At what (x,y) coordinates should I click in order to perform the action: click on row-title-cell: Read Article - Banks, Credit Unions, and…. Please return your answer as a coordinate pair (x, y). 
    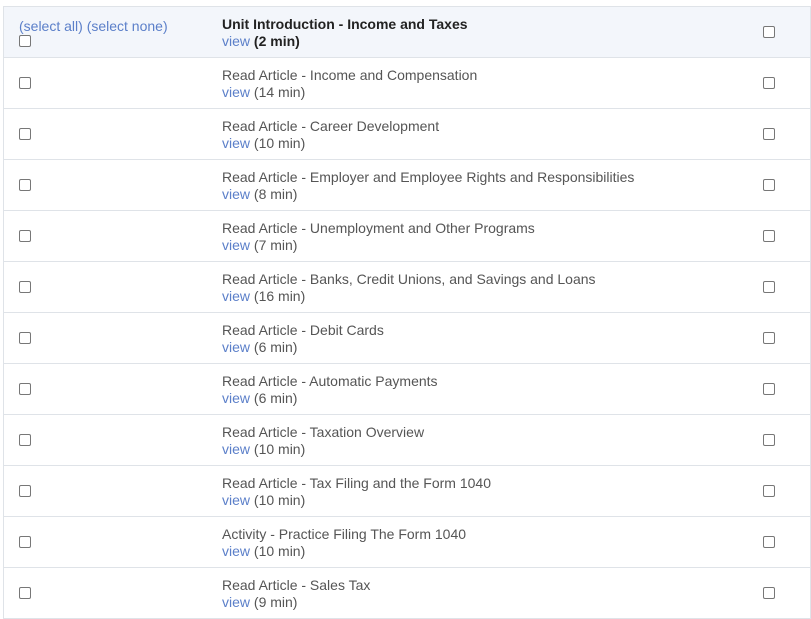
    Looking at the image, I should click on (409, 288).